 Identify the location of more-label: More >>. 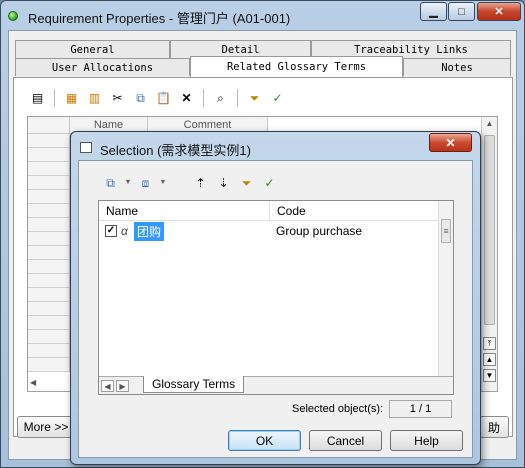
(46, 427).